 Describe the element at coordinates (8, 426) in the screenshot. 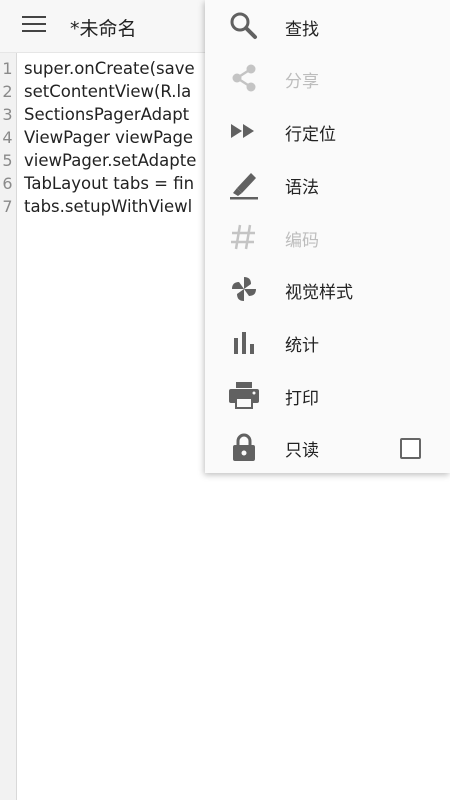

I see `line-number-gutter: 1 2 3 4 5 6 7` at that location.